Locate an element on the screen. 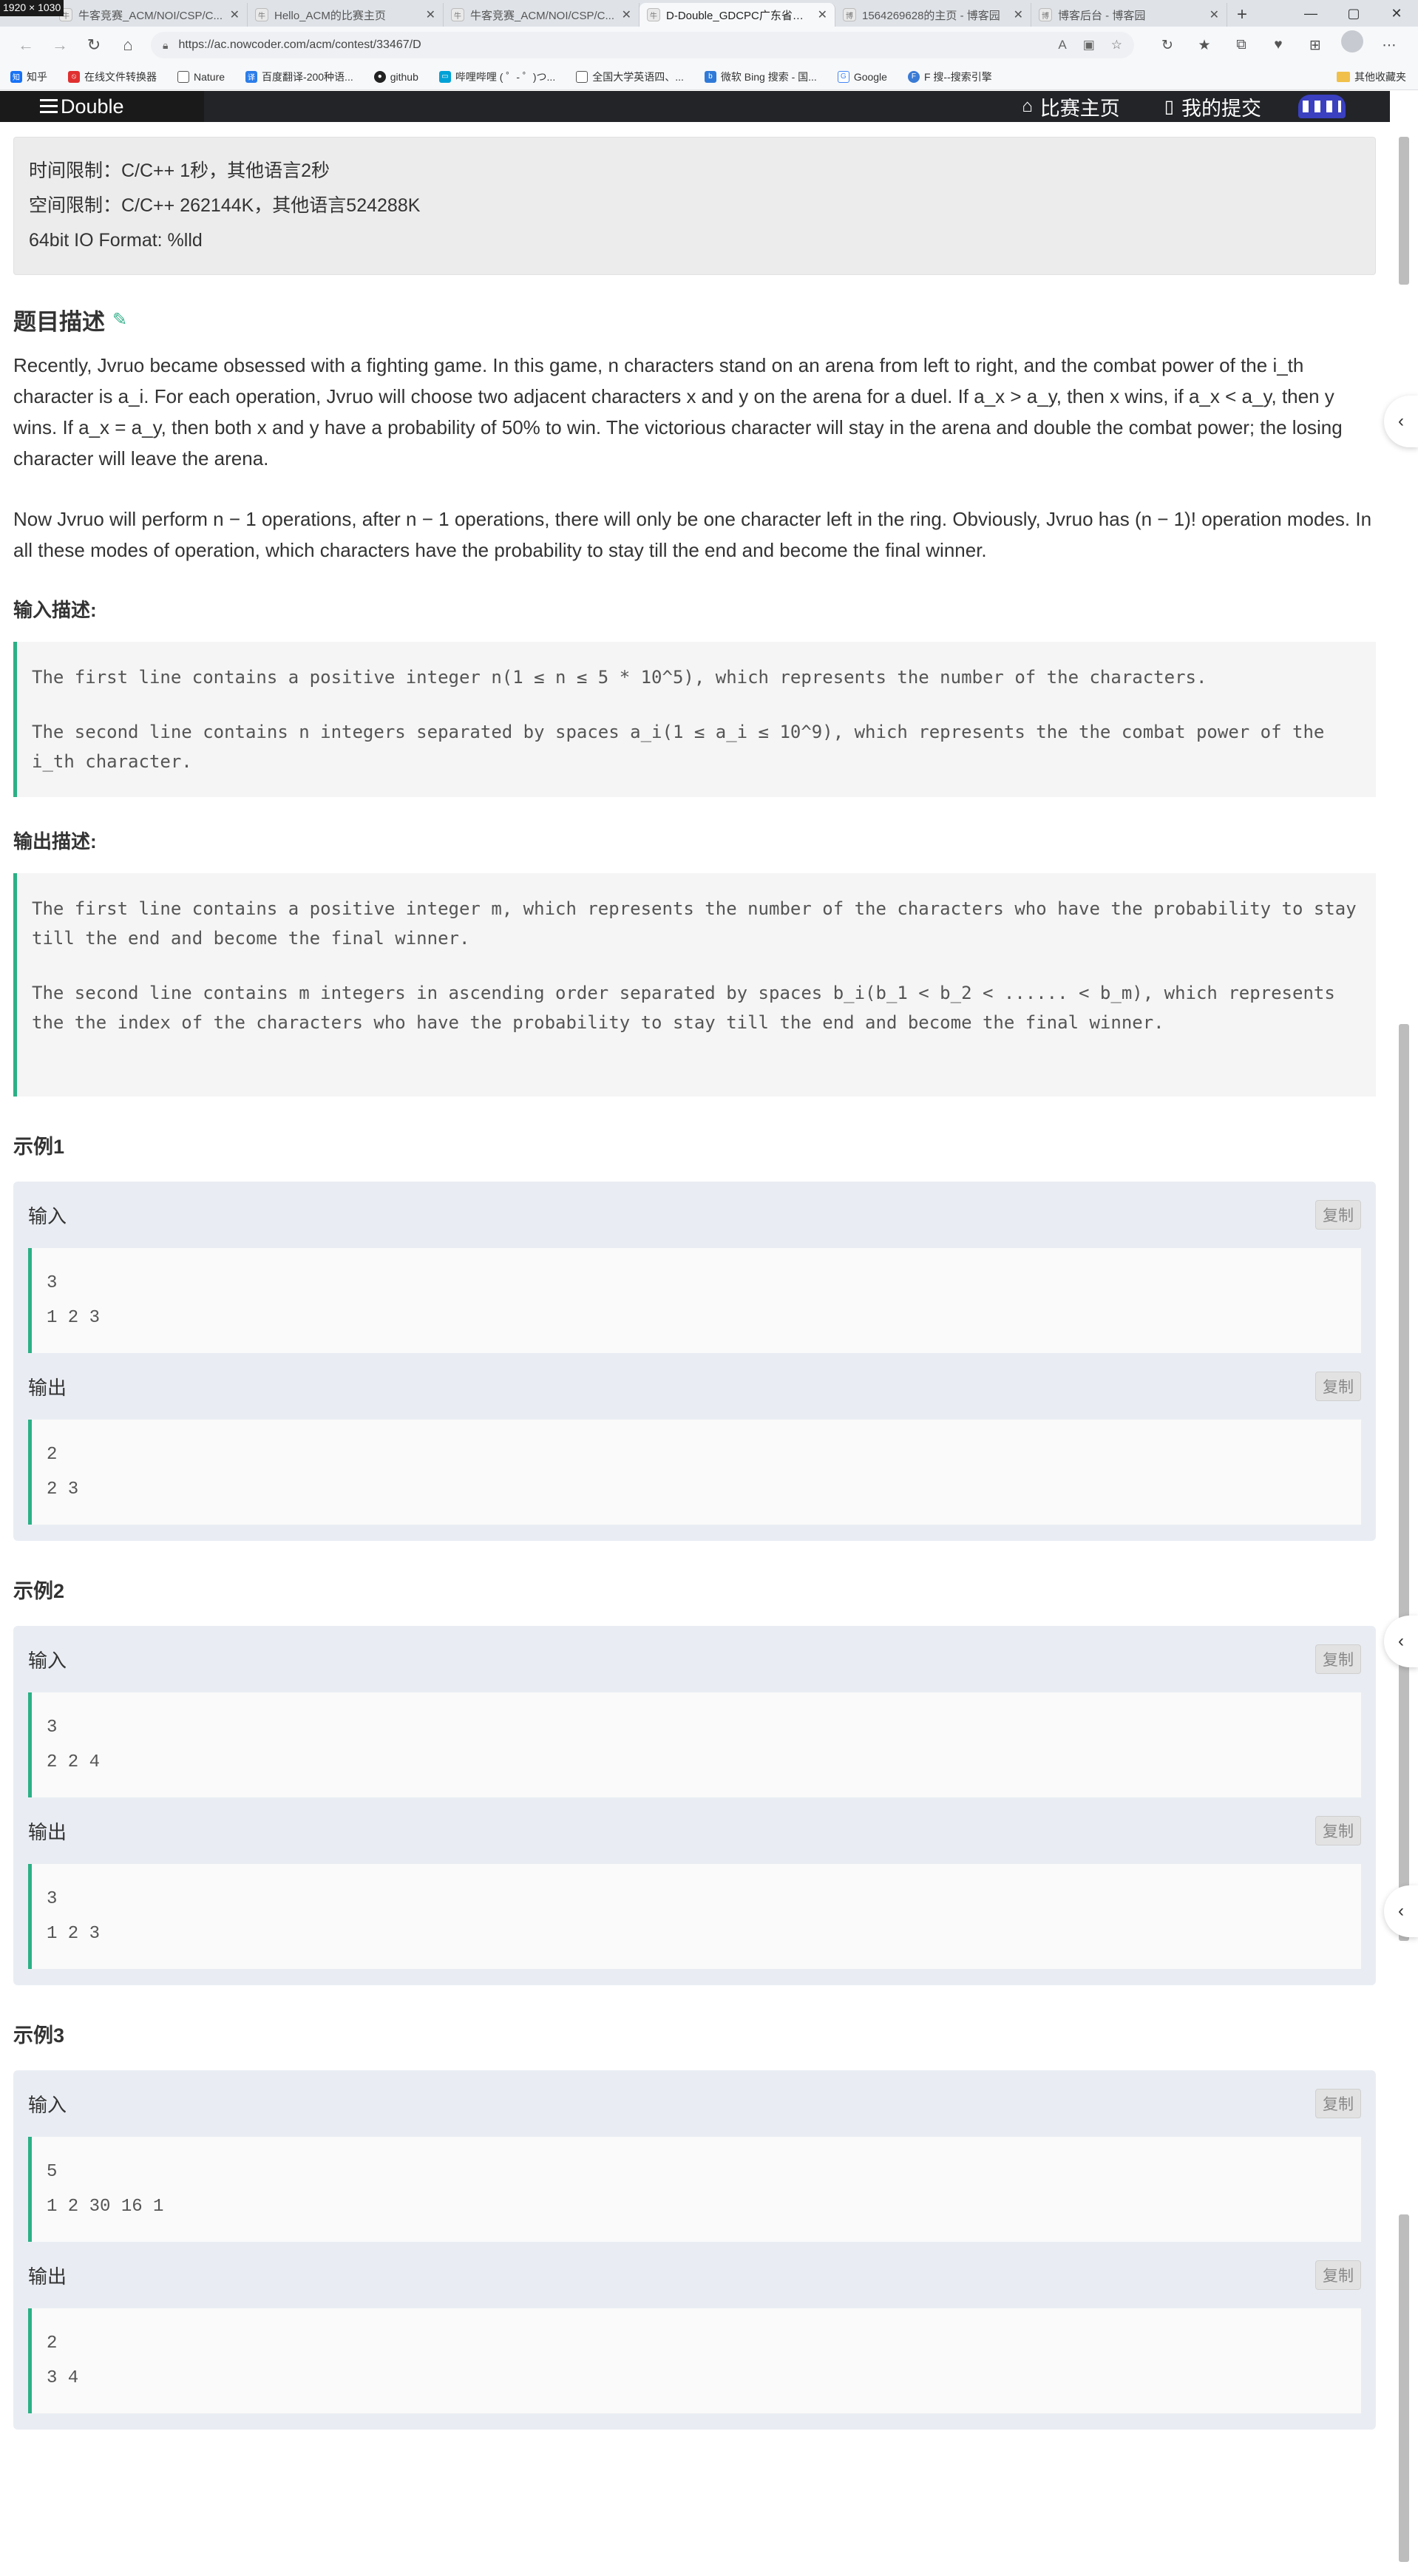  description-title: 题目描述 ✎ is located at coordinates (70, 322).